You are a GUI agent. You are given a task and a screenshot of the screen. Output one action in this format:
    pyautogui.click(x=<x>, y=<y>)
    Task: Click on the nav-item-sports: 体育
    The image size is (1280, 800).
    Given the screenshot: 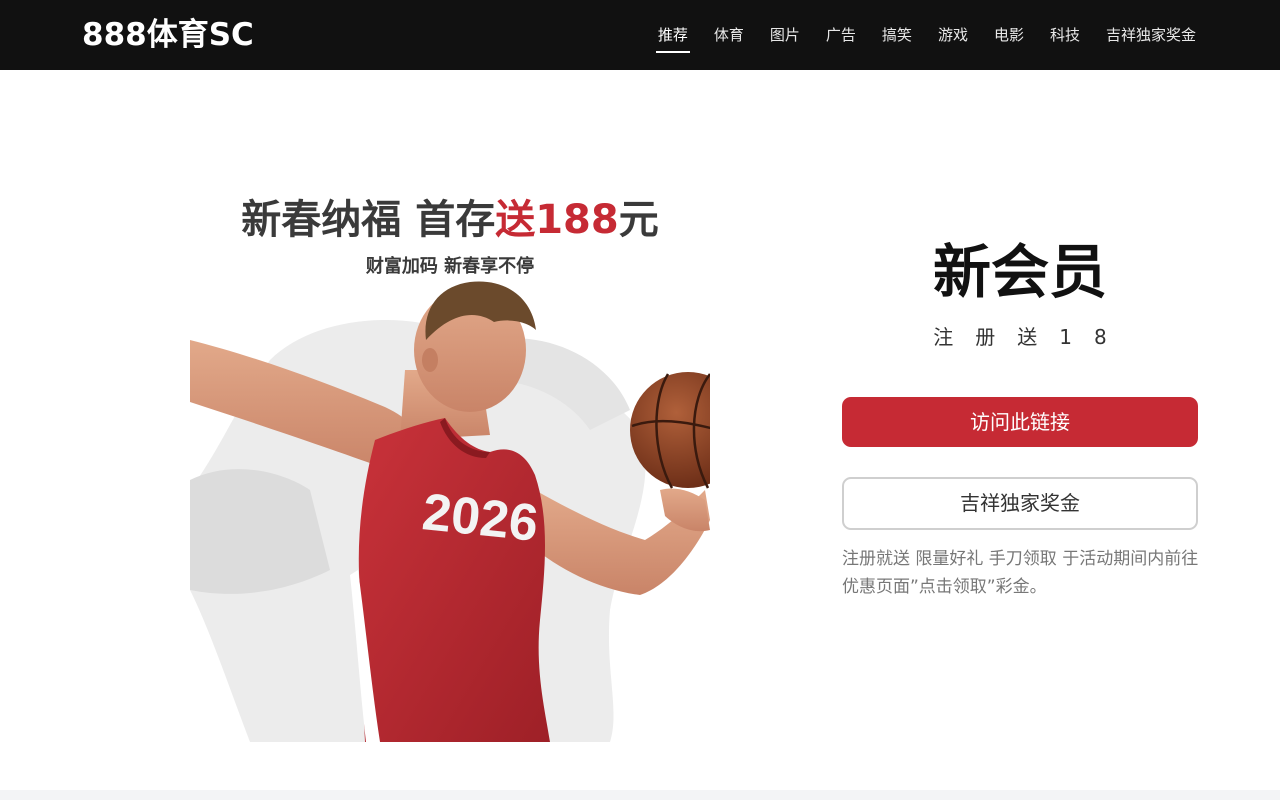 What is the action you would take?
    pyautogui.click(x=729, y=35)
    